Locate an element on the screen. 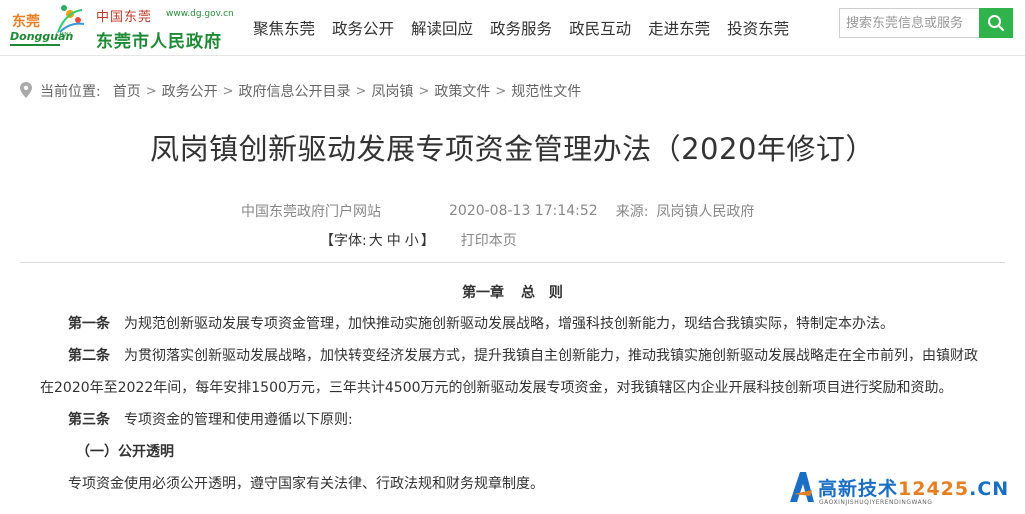  font-size-label-close: 】 is located at coordinates (427, 241).